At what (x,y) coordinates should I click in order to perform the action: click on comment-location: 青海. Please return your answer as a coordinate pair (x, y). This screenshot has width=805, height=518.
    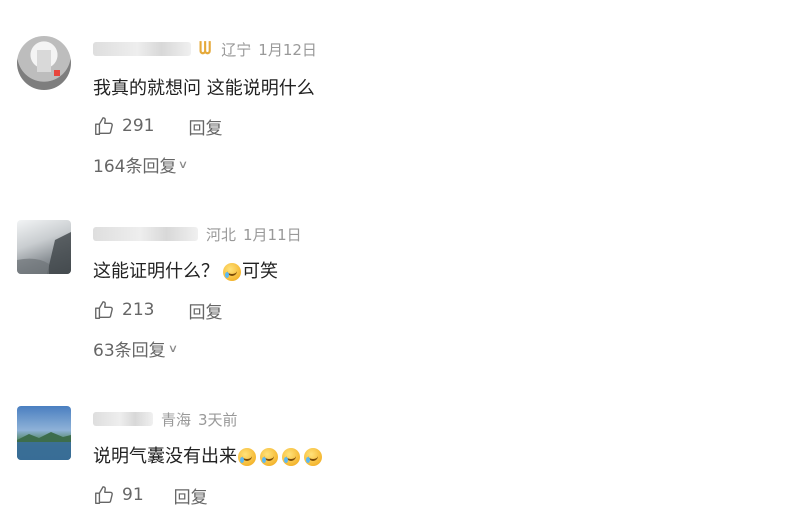
    Looking at the image, I should click on (176, 419).